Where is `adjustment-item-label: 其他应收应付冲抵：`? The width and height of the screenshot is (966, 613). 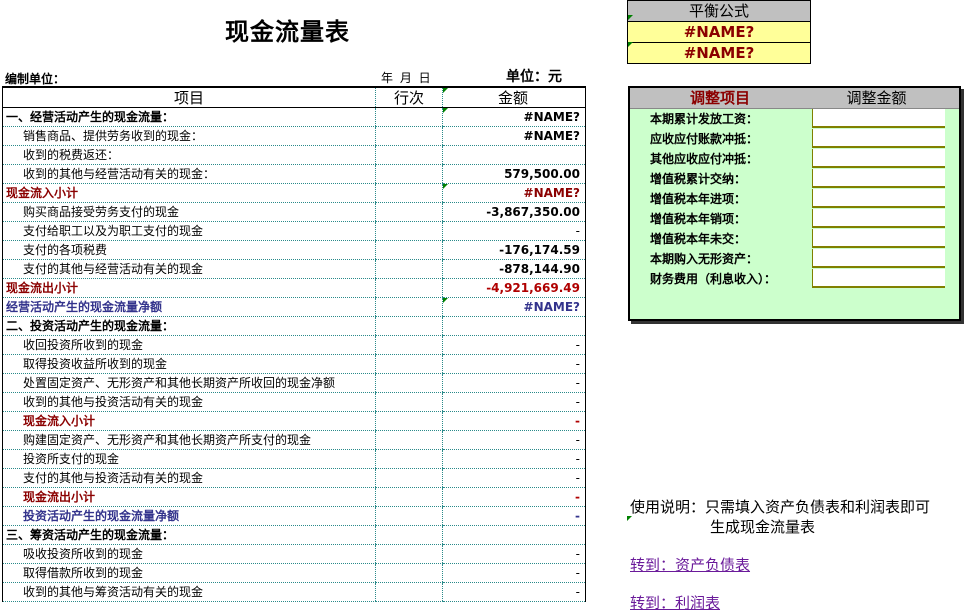 adjustment-item-label: 其他应收应付冲抵： is located at coordinates (704, 159).